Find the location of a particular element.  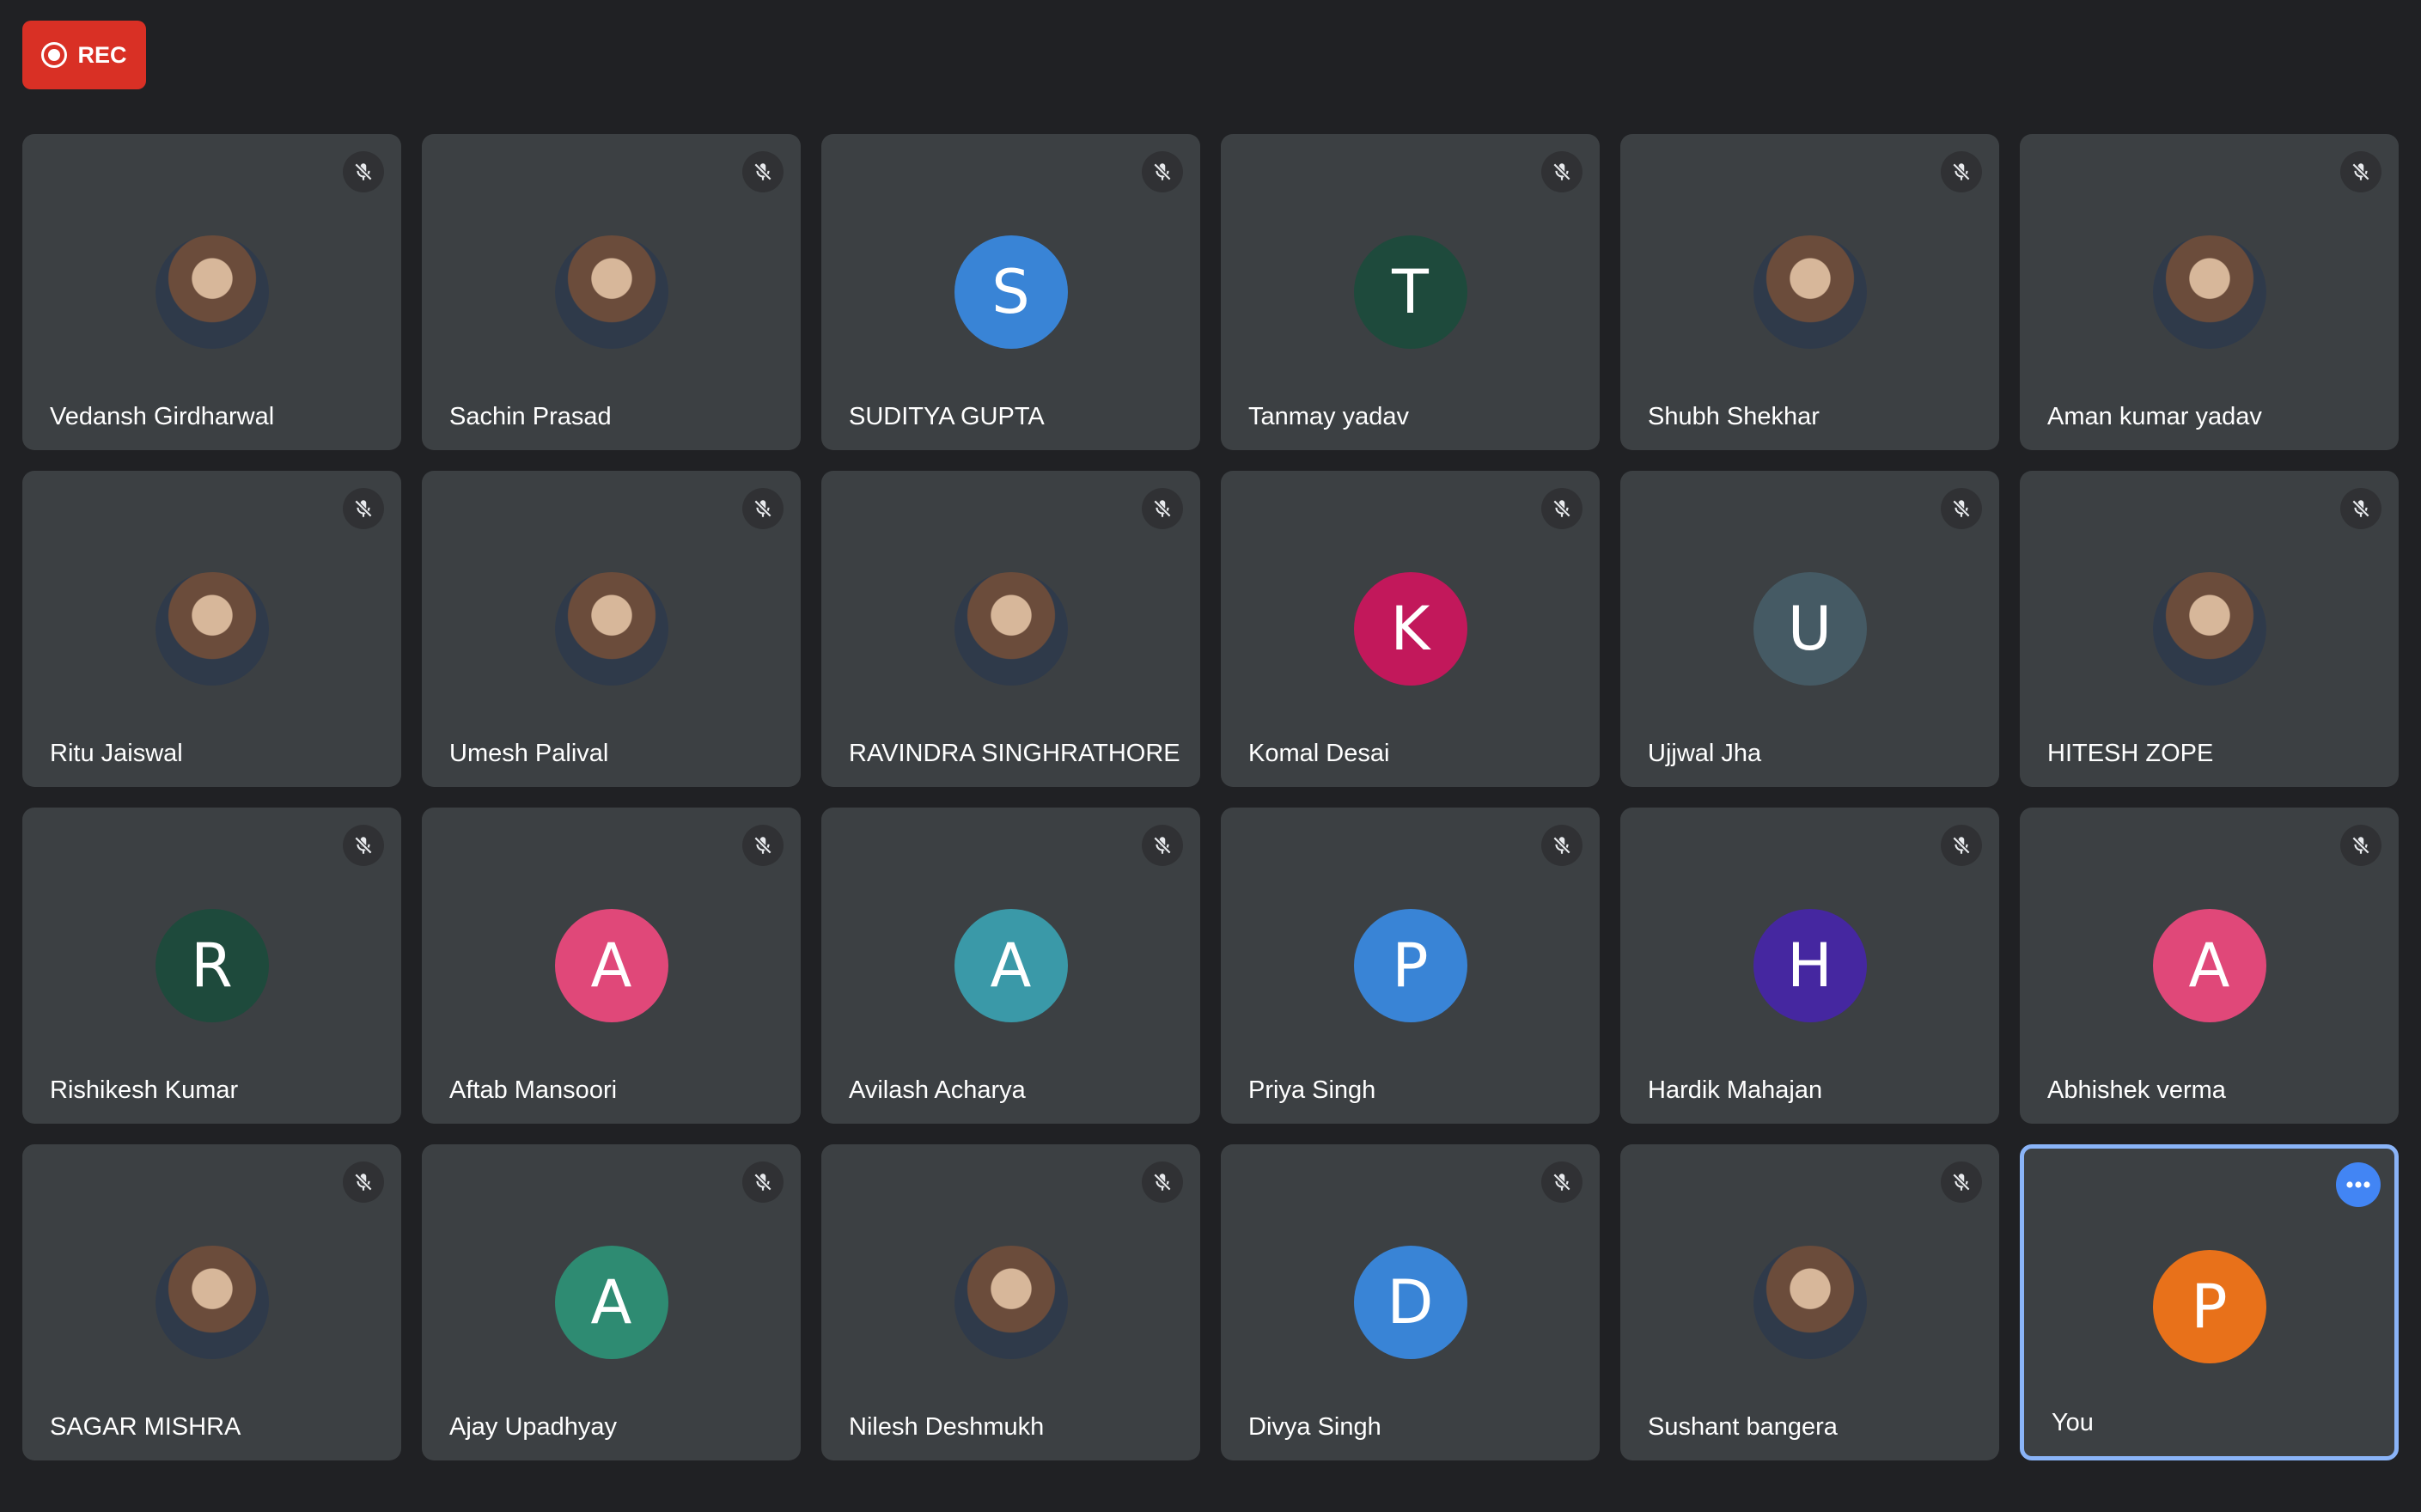

participant-tile: A Aftab Mansoori is located at coordinates (611, 966).